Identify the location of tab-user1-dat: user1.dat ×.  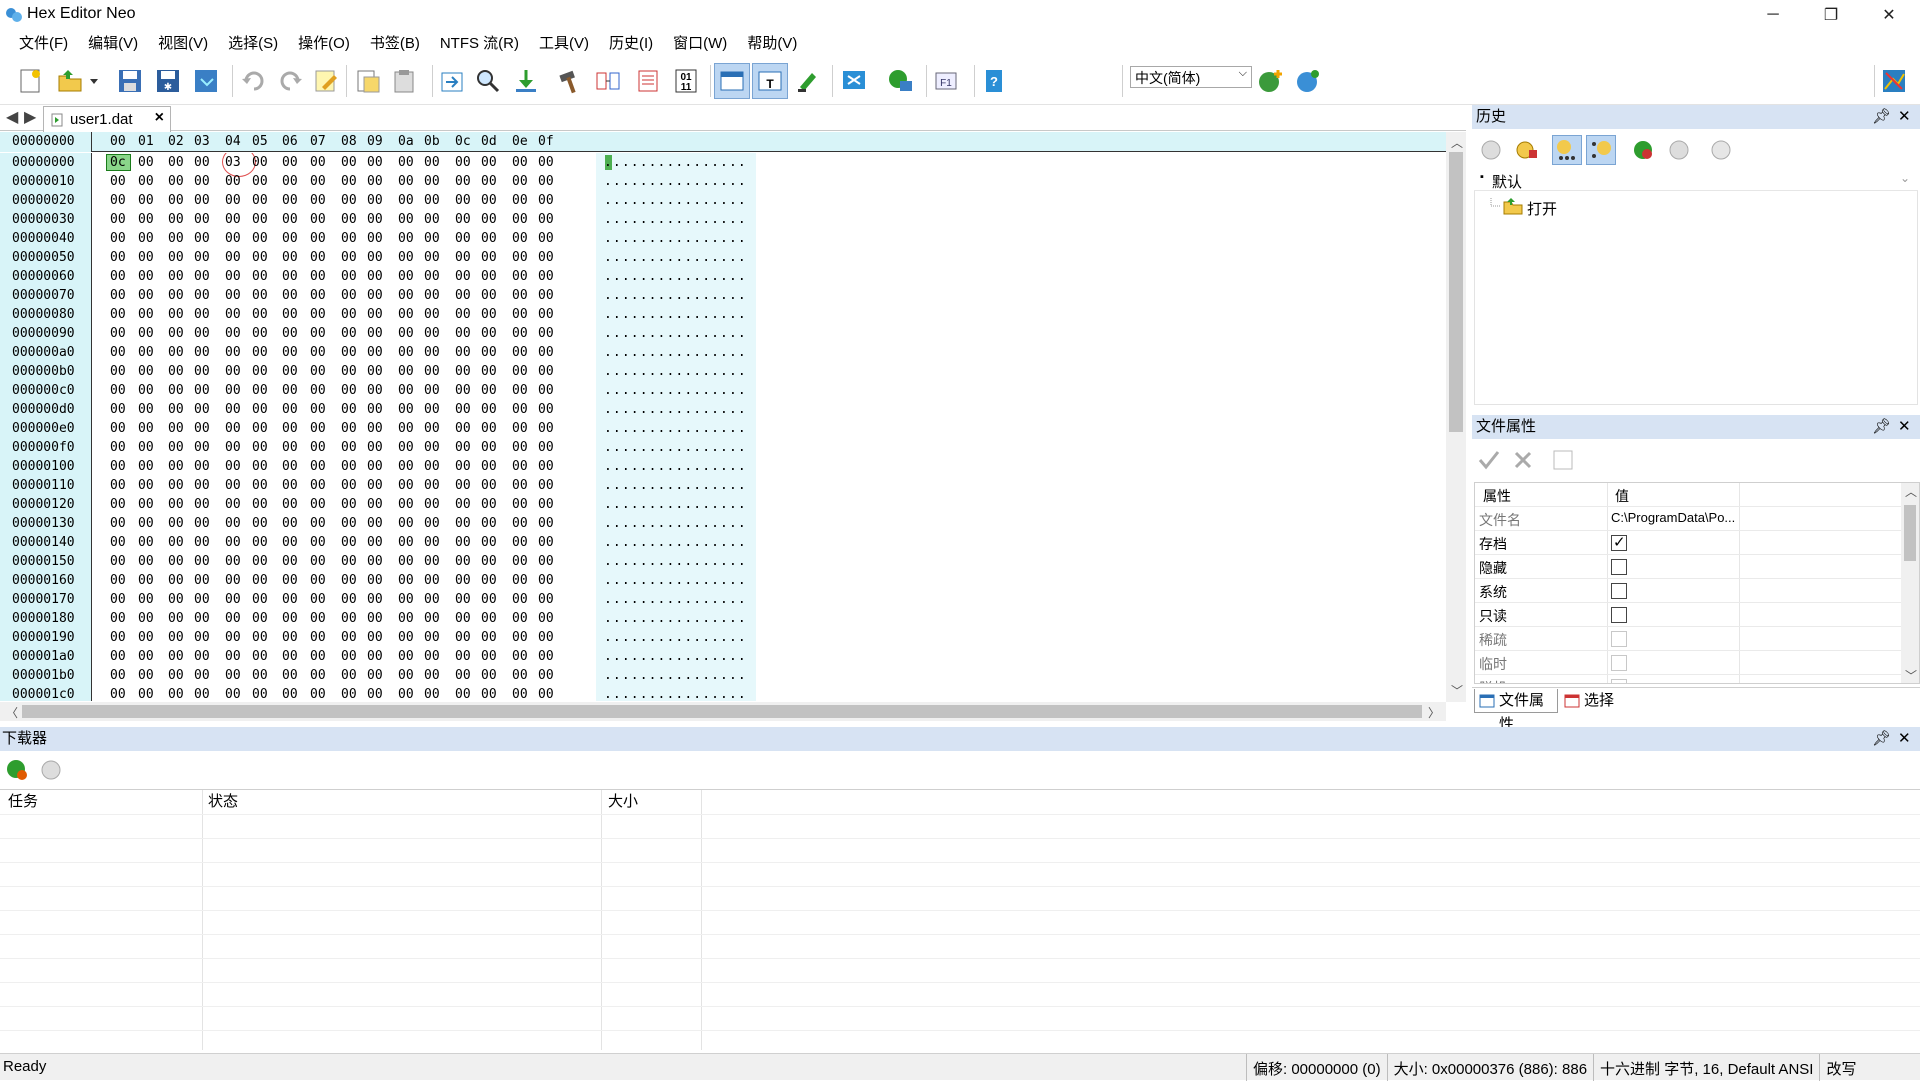
(107, 119).